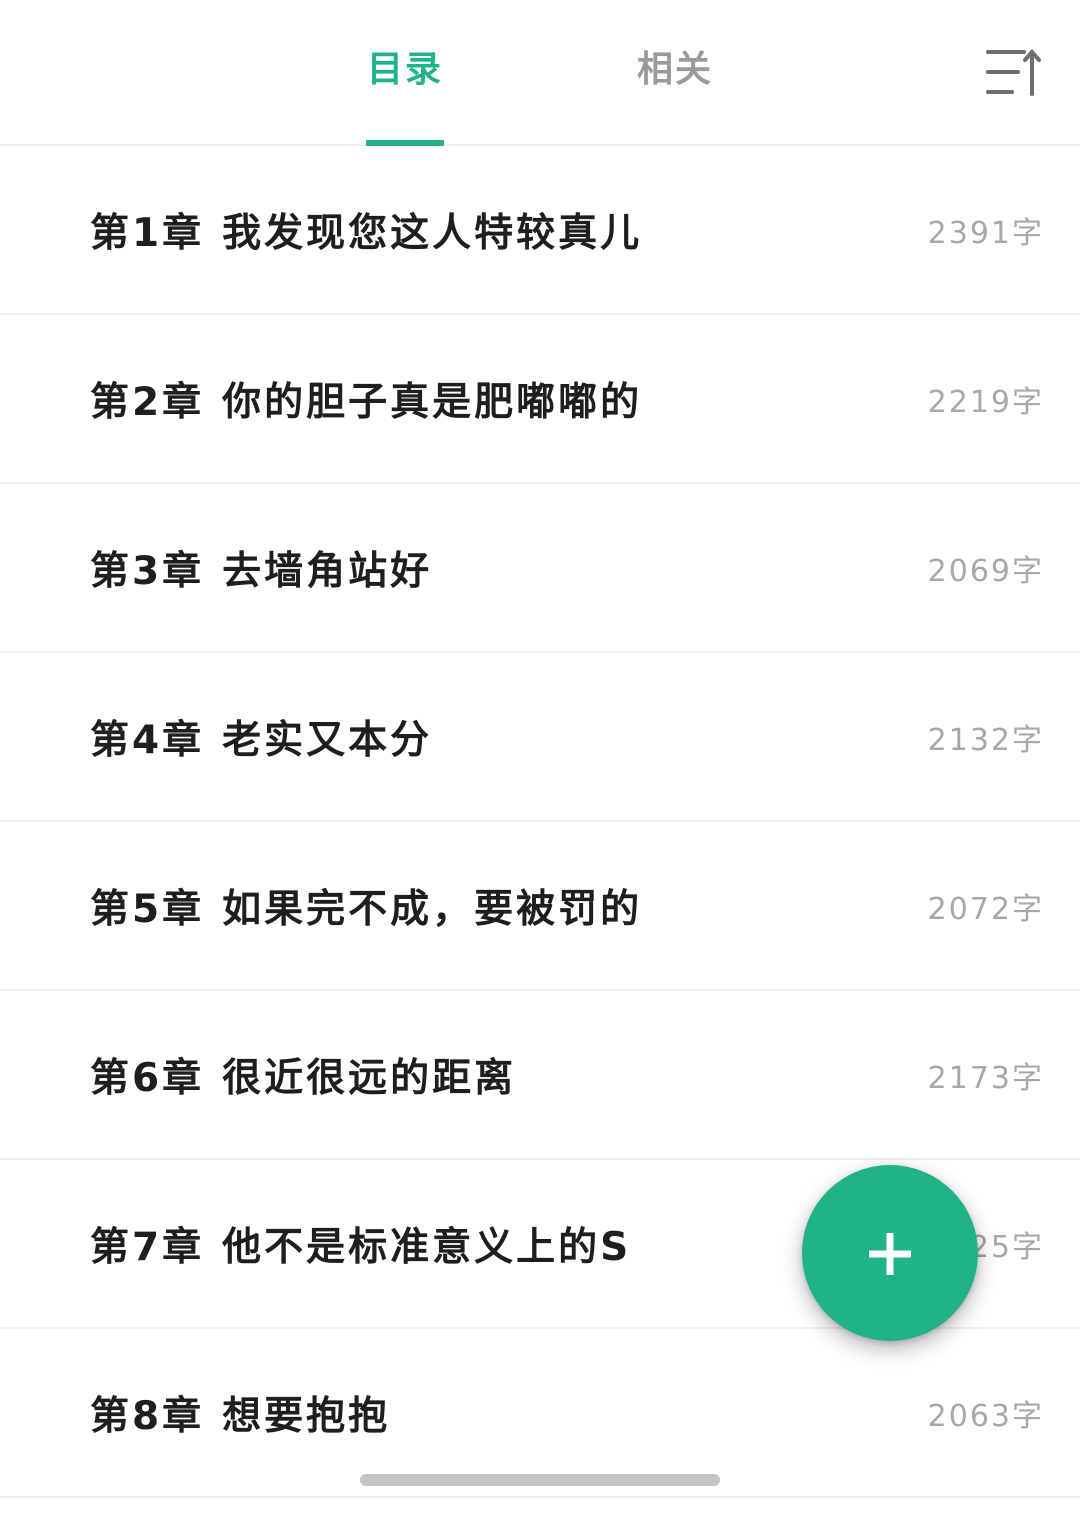 This screenshot has width=1080, height=1518. I want to click on chapter-name: 你的胆子真是肥嘟嘟的, so click(432, 402).